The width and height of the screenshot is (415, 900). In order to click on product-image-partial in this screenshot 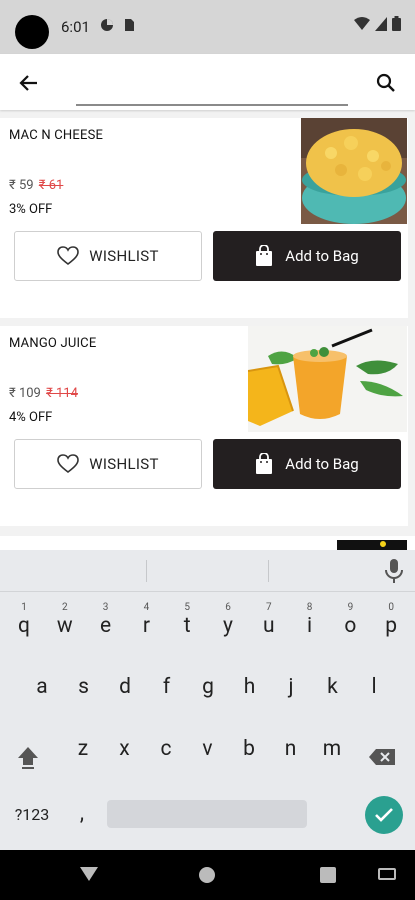, I will do `click(372, 545)`.